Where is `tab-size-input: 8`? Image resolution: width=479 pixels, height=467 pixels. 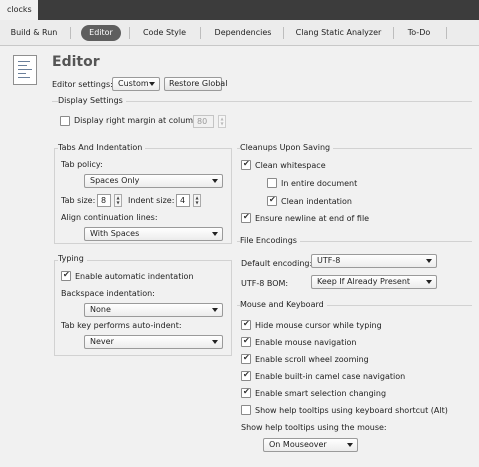 tab-size-input: 8 is located at coordinates (104, 200).